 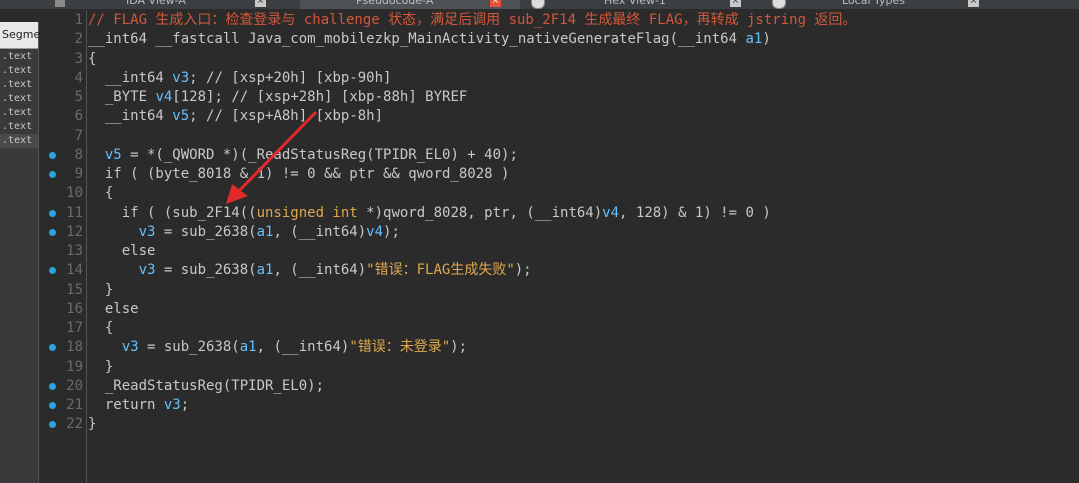 What do you see at coordinates (583, 347) in the screenshot?
I see `code-line: v3 = sub_2638(a1, (__int64)"错误：未登录");` at bounding box center [583, 347].